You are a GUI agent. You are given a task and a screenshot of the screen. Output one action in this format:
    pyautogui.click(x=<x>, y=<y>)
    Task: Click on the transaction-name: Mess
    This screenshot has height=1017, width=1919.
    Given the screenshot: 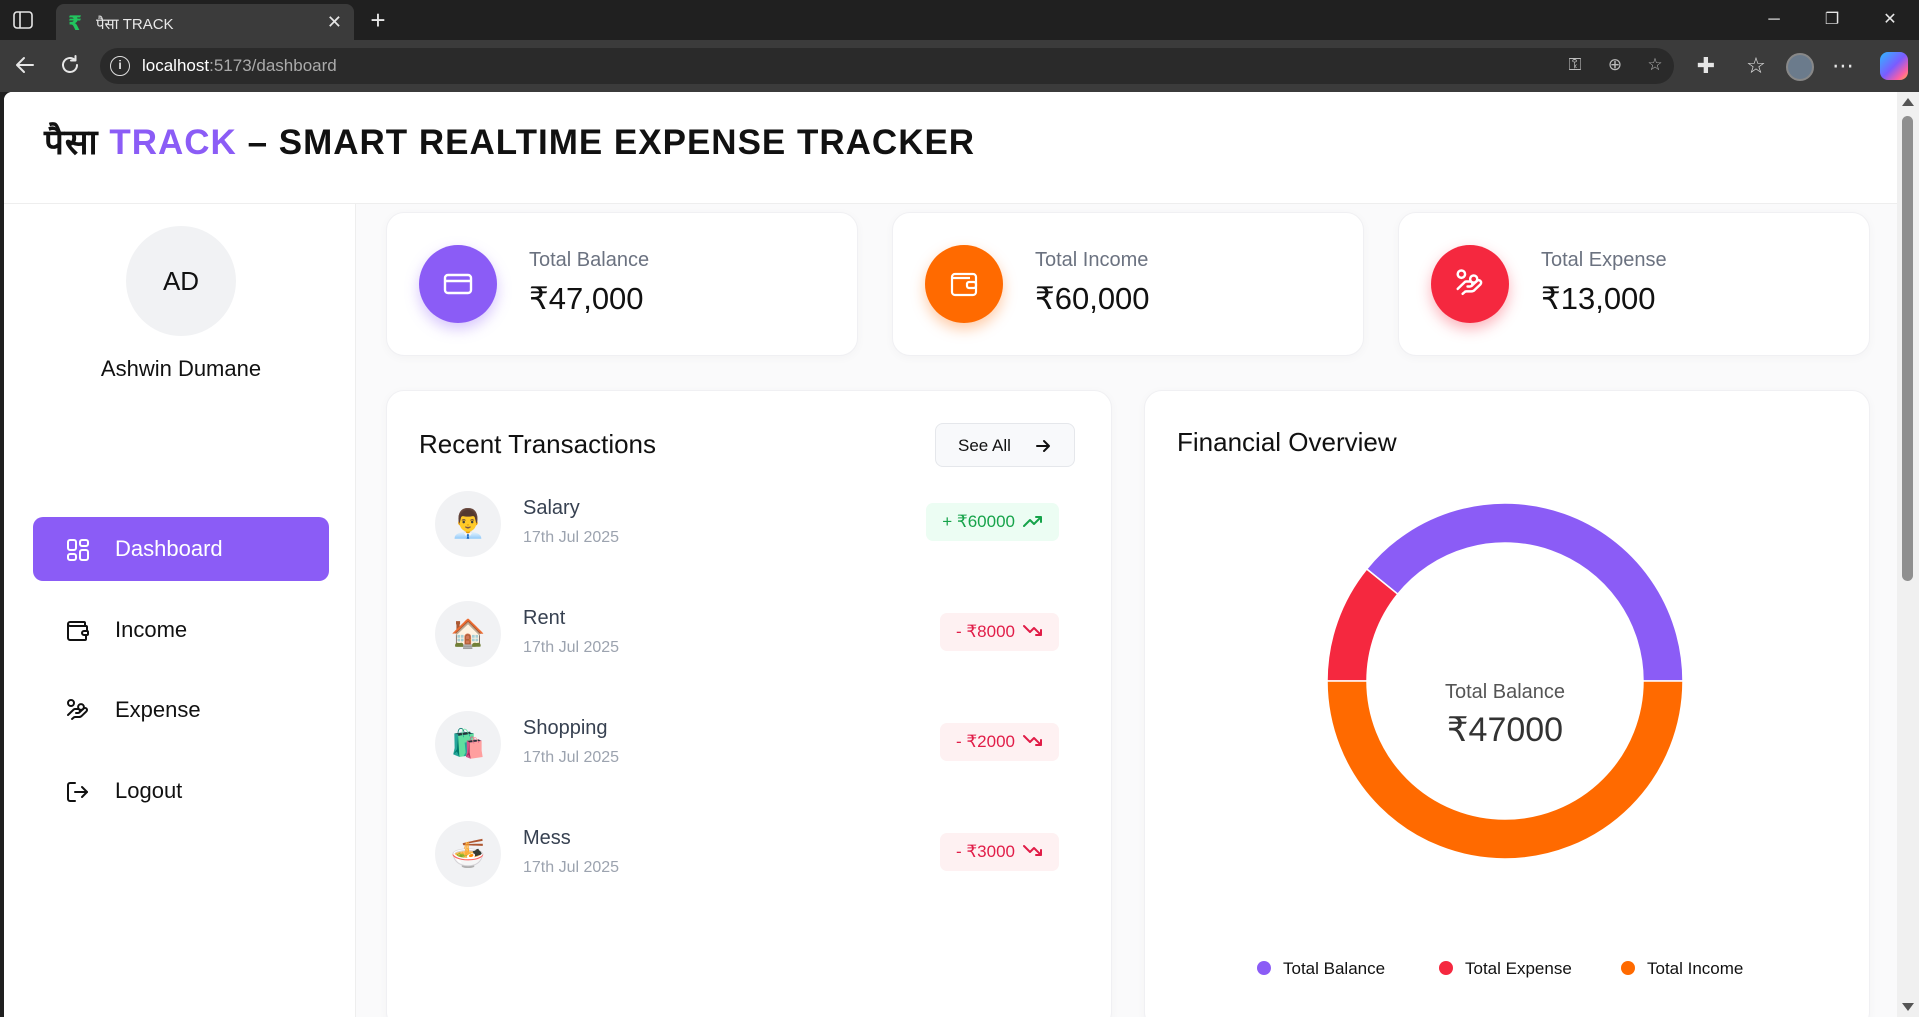 What is the action you would take?
    pyautogui.click(x=547, y=838)
    